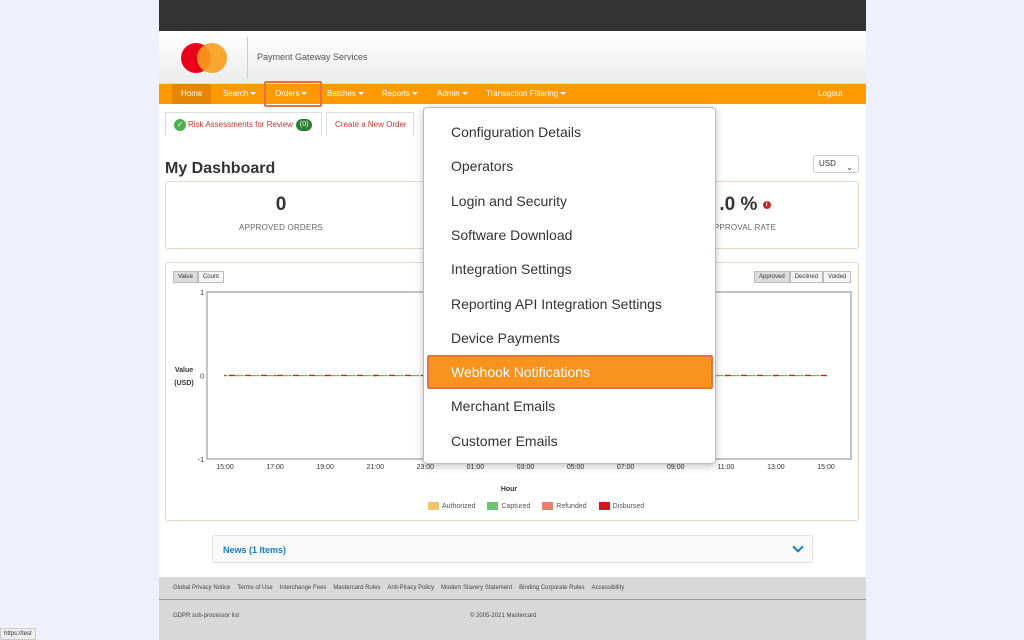  What do you see at coordinates (570, 406) in the screenshot?
I see `admin-menu-item-merchant-emails: Merchant Emails` at bounding box center [570, 406].